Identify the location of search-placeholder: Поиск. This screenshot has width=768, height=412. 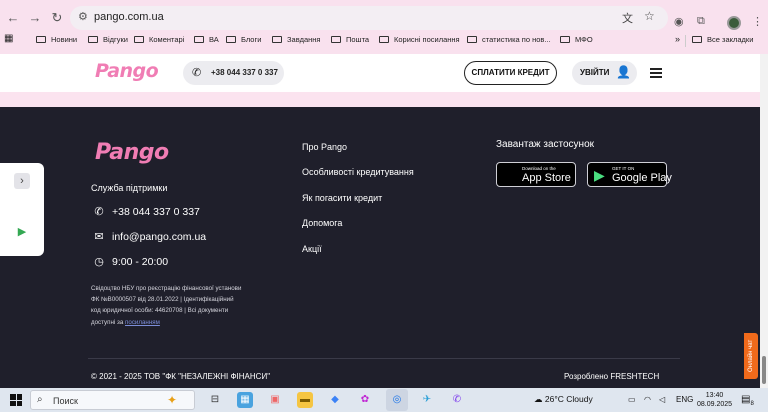
(65, 401).